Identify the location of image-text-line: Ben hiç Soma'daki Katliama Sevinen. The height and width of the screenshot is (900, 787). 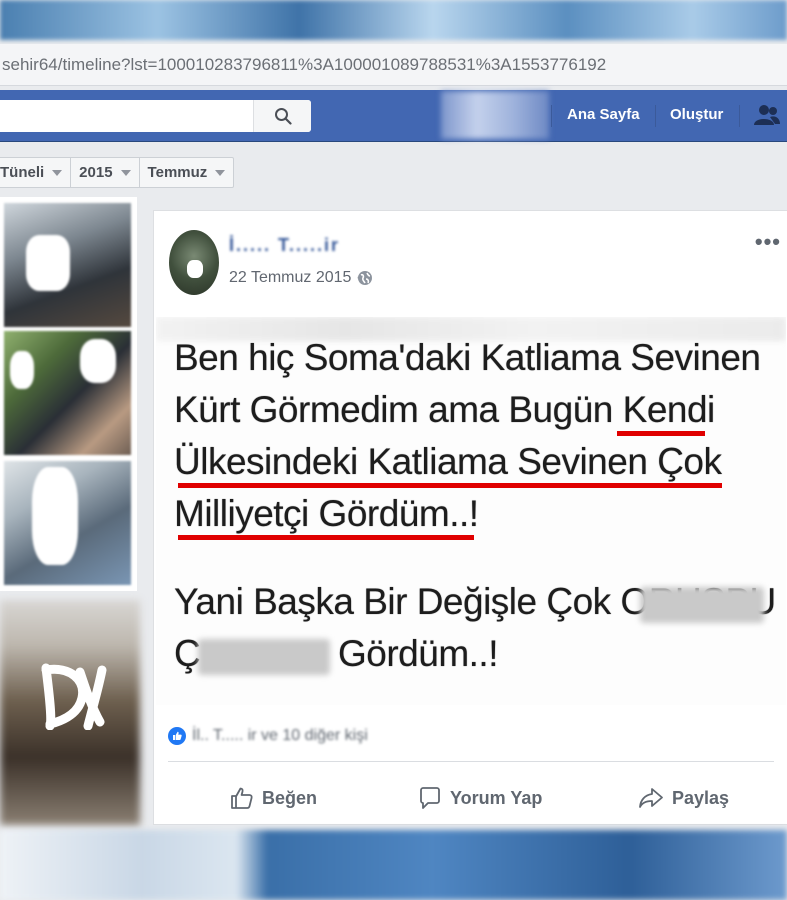
(467, 357).